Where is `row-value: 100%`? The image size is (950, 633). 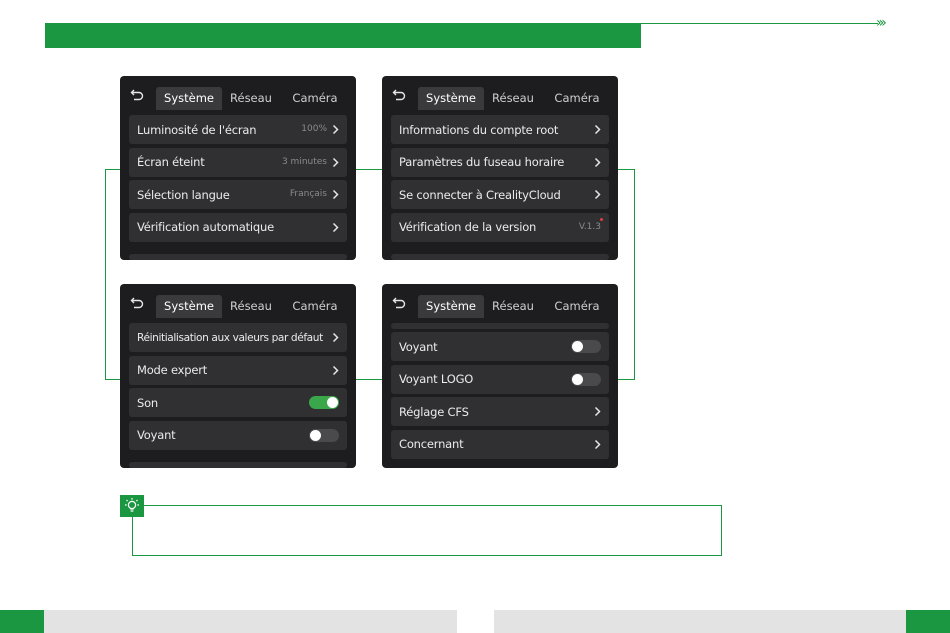
row-value: 100% is located at coordinates (314, 129).